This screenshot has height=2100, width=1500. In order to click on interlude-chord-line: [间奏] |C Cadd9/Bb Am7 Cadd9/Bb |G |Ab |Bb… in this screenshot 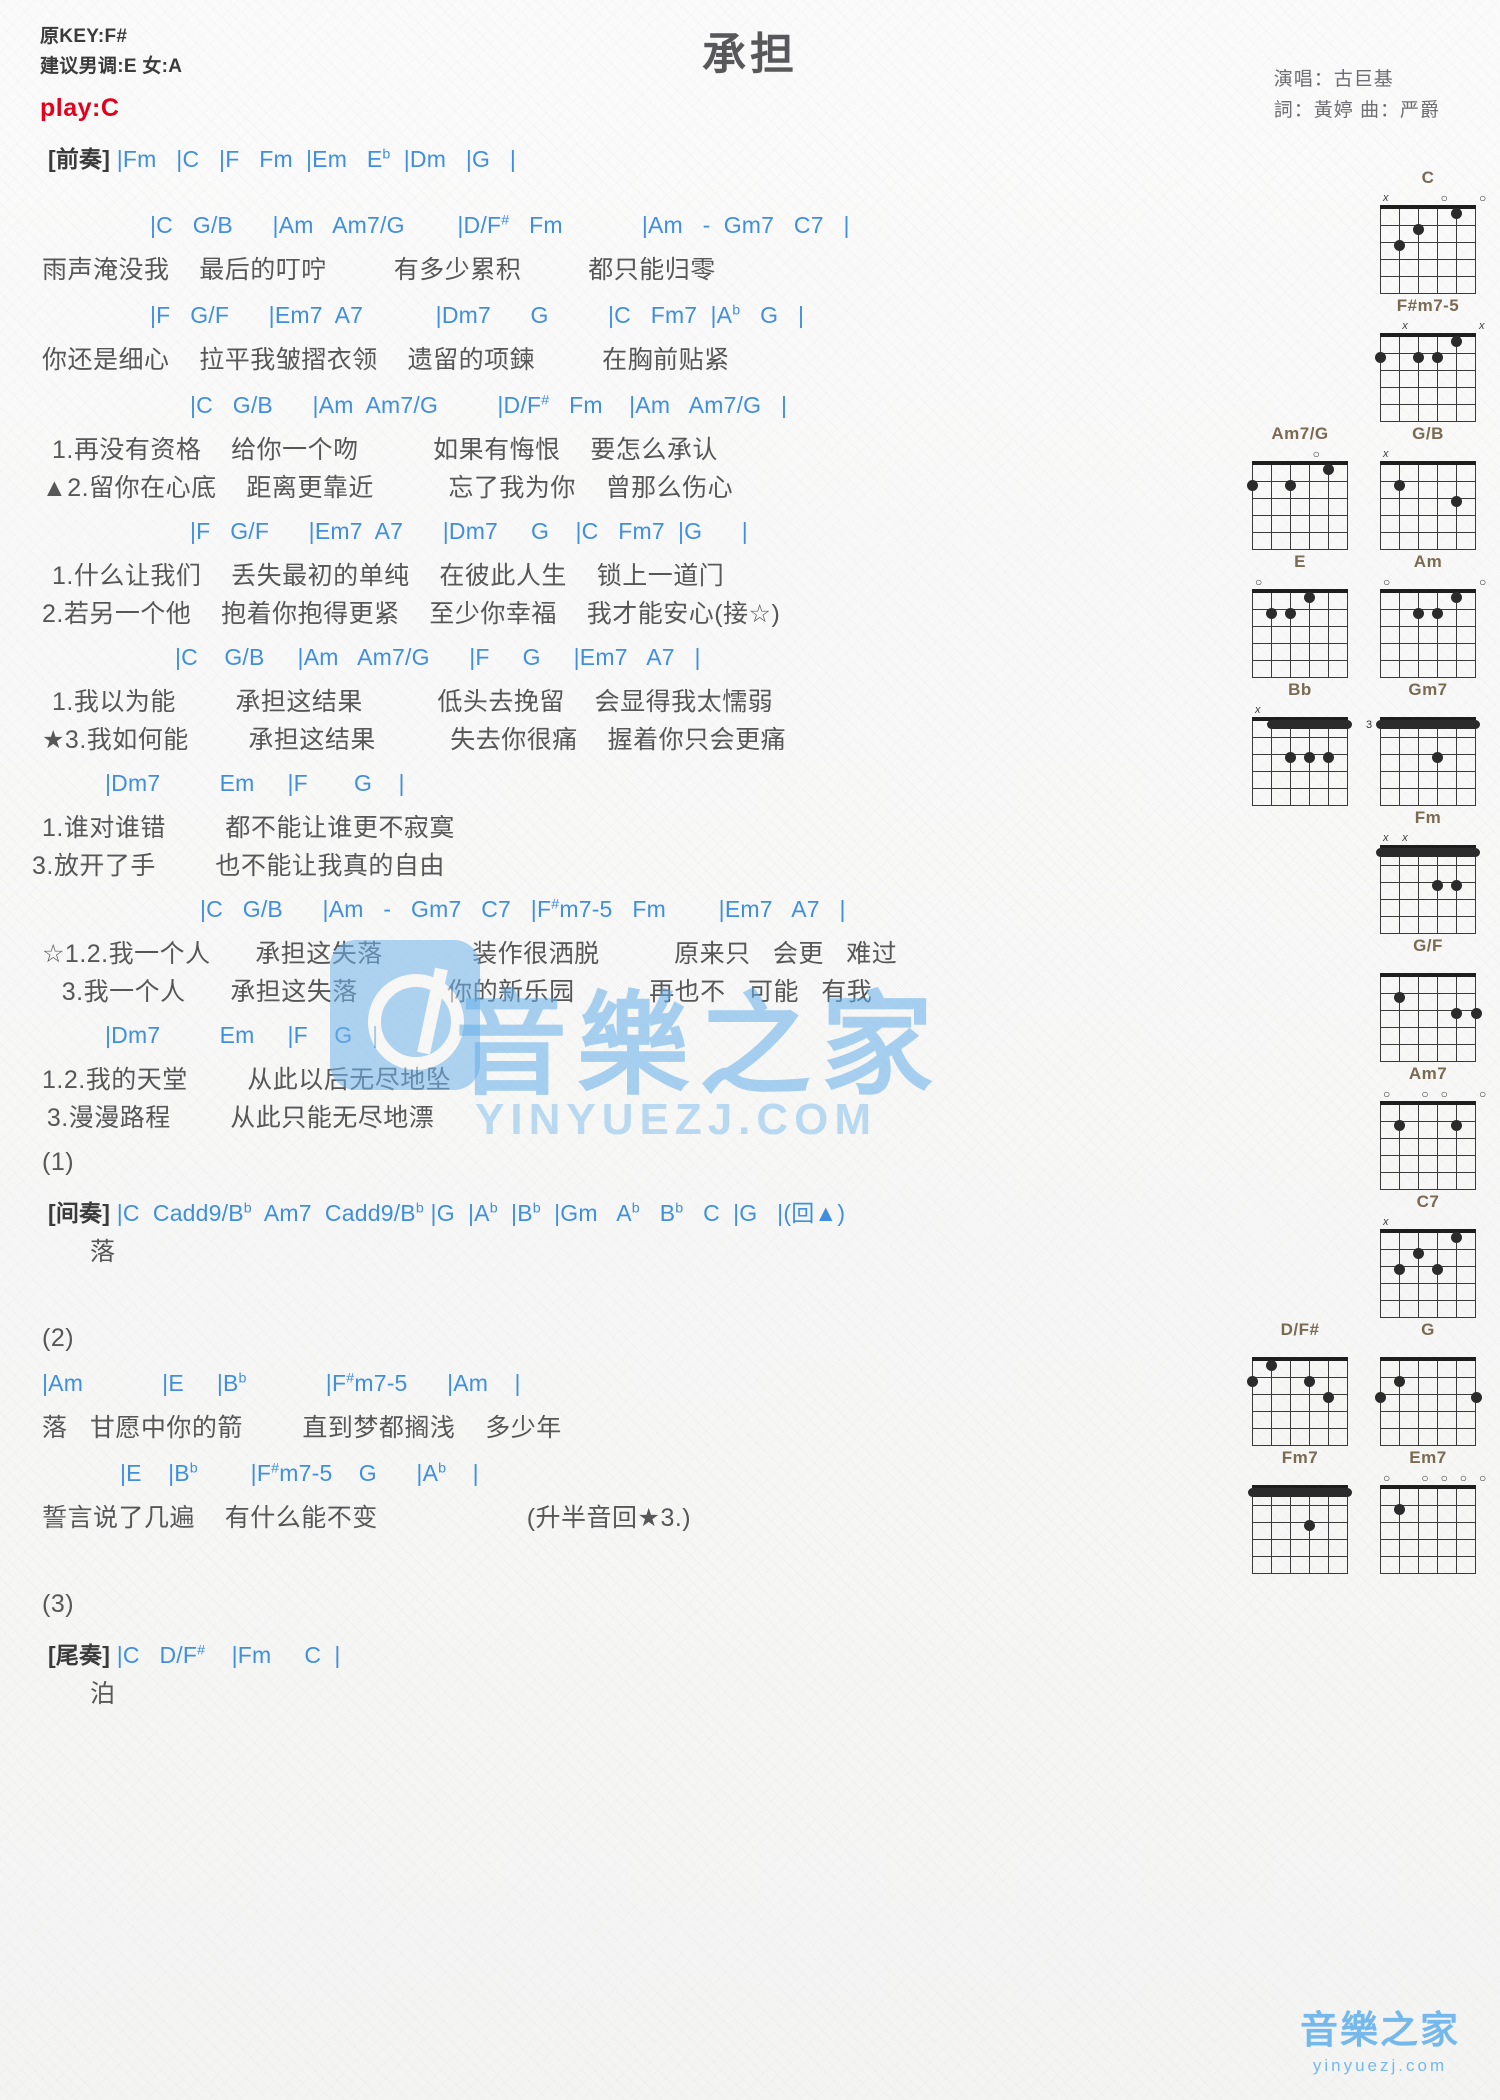, I will do `click(447, 1213)`.